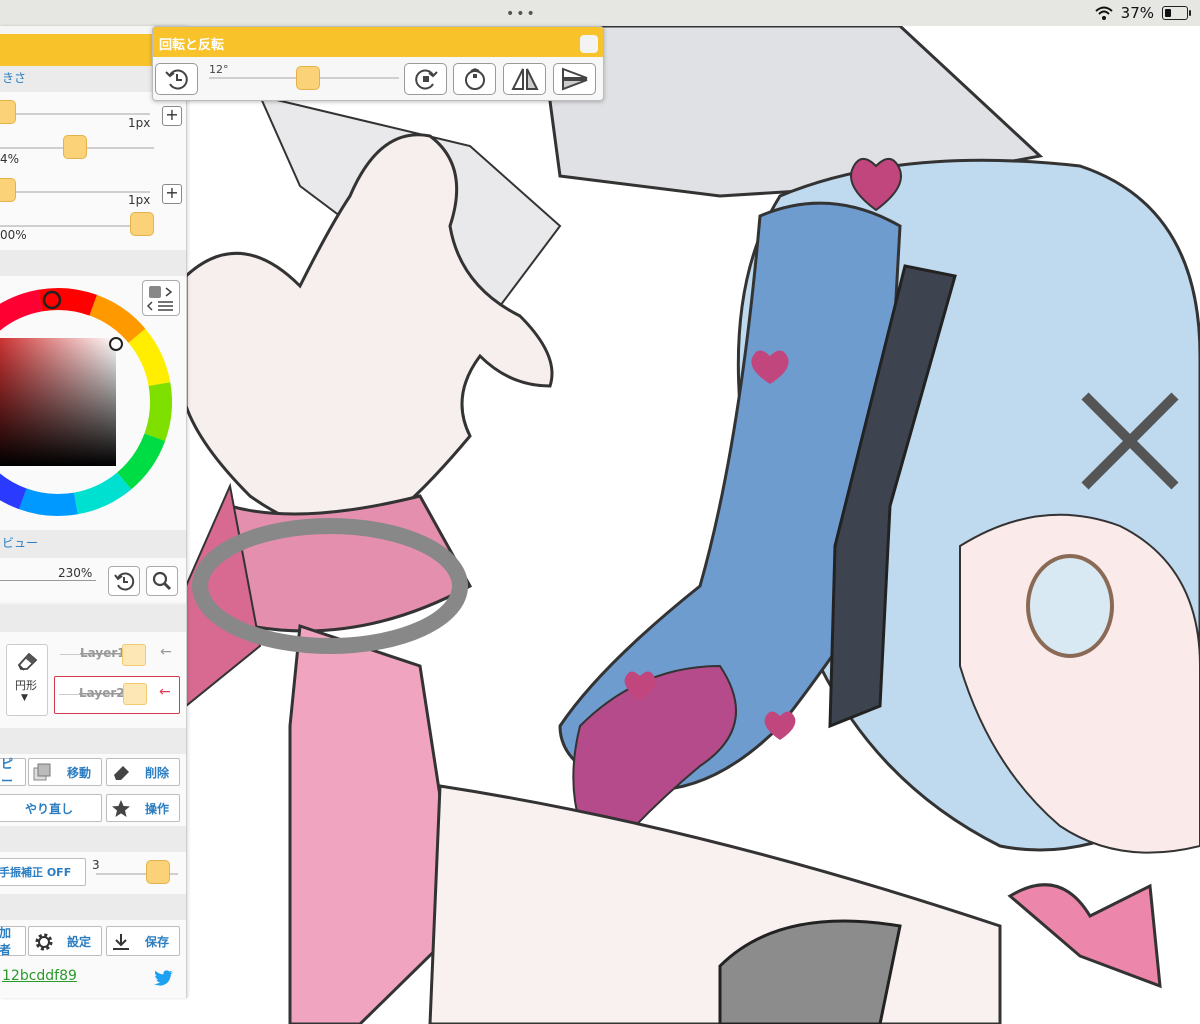  I want to click on zoom-value: 230%, so click(75, 573).